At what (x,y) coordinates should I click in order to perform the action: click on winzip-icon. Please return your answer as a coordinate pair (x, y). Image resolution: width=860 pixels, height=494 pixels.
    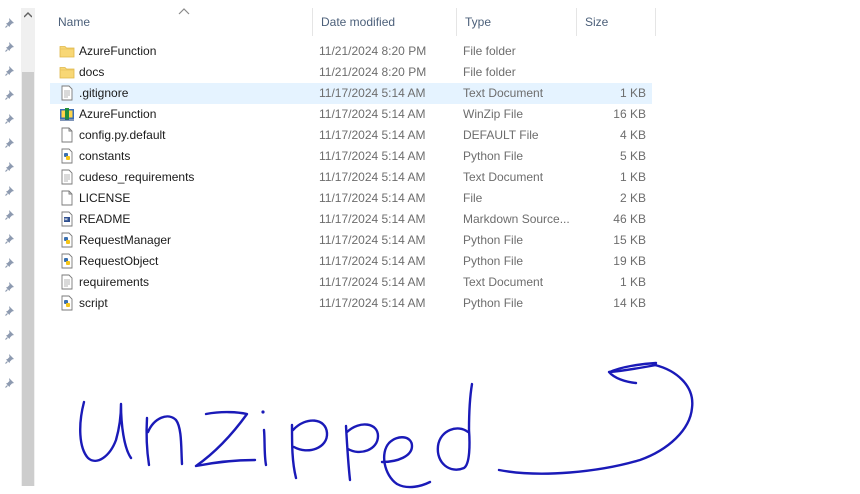
    Looking at the image, I should click on (67, 114).